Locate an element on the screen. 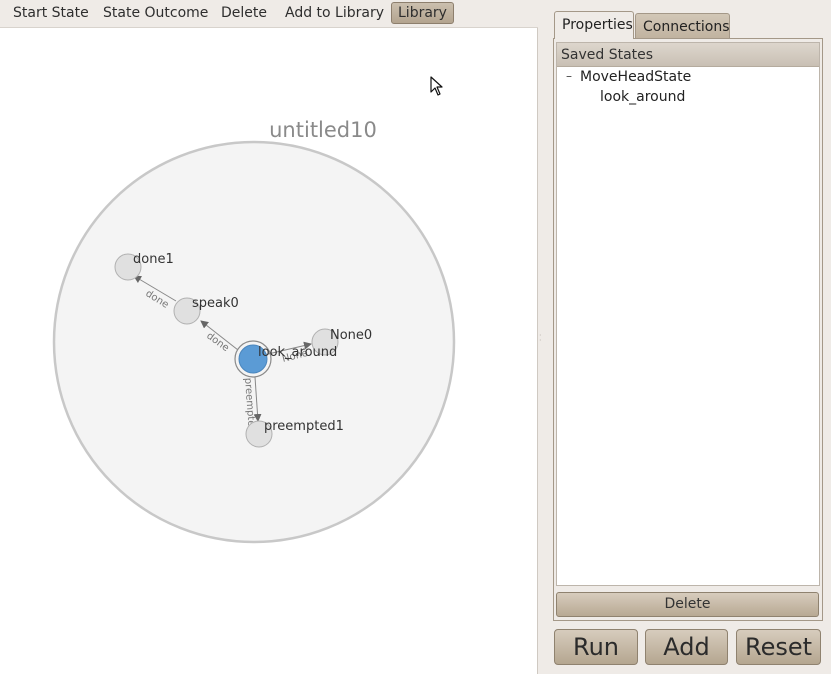 This screenshot has height=674, width=831. state-label-preempted1: preempted1 is located at coordinates (304, 426).